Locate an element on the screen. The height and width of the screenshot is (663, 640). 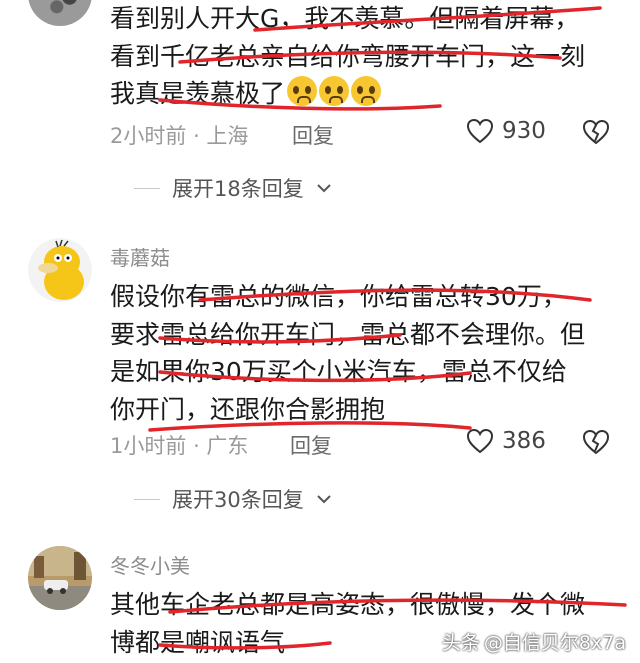
watermark-account: @自信贝尔8x7a is located at coordinates (554, 643).